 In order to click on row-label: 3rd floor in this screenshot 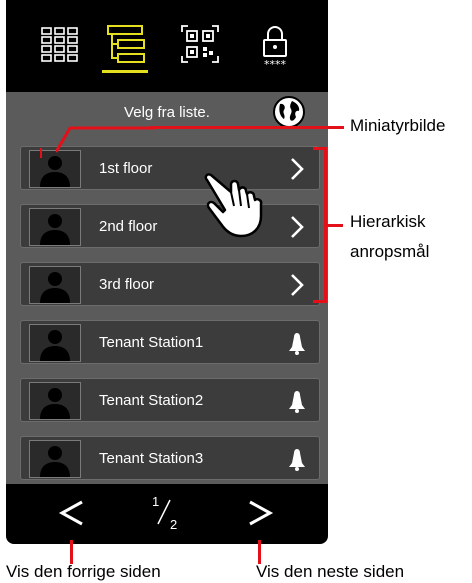, I will do `click(127, 284)`.